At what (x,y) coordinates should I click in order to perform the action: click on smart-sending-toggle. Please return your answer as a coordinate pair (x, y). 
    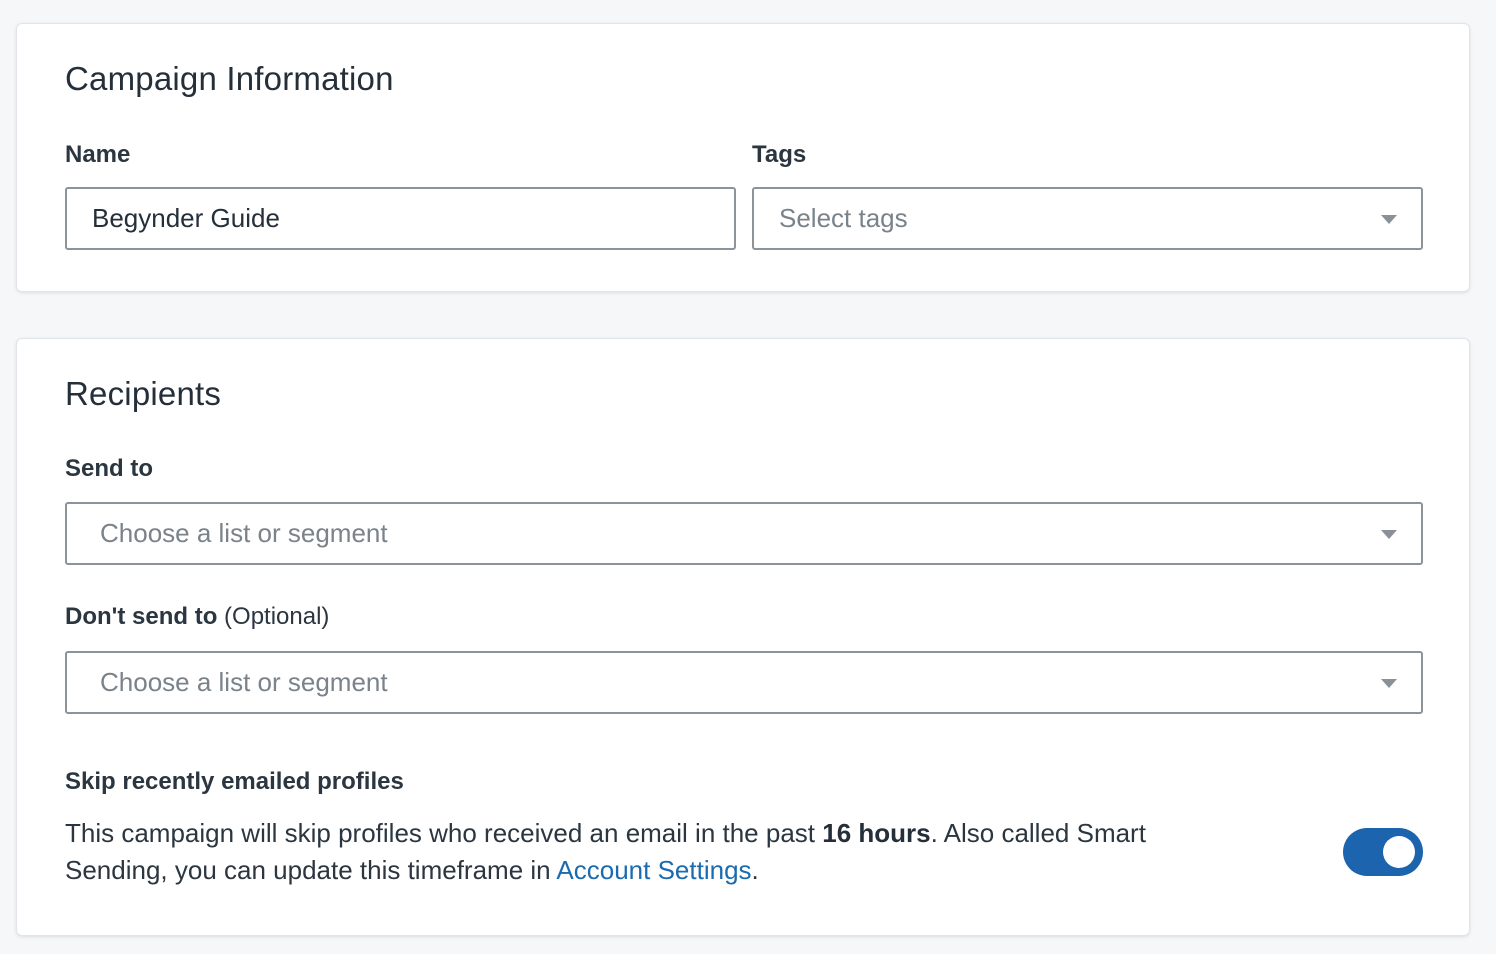
    Looking at the image, I should click on (1383, 852).